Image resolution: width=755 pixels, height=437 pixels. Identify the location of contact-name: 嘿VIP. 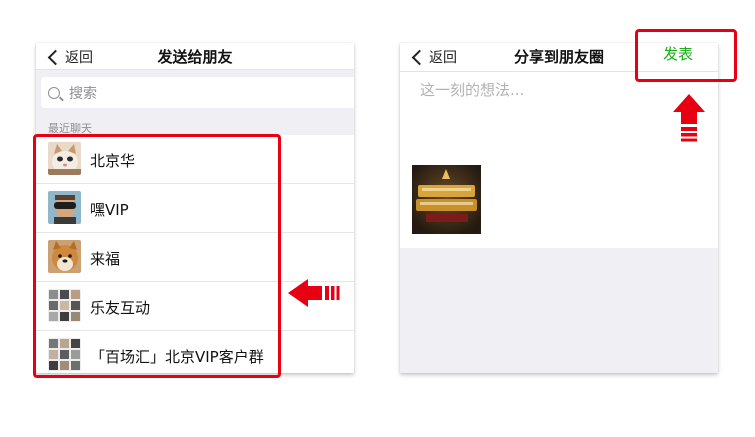
(109, 210).